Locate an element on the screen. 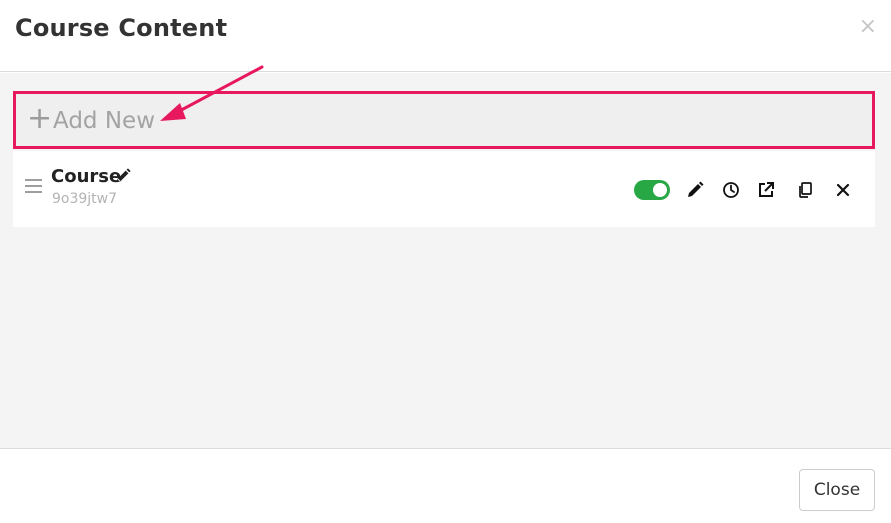 Image resolution: width=891 pixels, height=523 pixels. modal-footer: Close is located at coordinates (445, 485).